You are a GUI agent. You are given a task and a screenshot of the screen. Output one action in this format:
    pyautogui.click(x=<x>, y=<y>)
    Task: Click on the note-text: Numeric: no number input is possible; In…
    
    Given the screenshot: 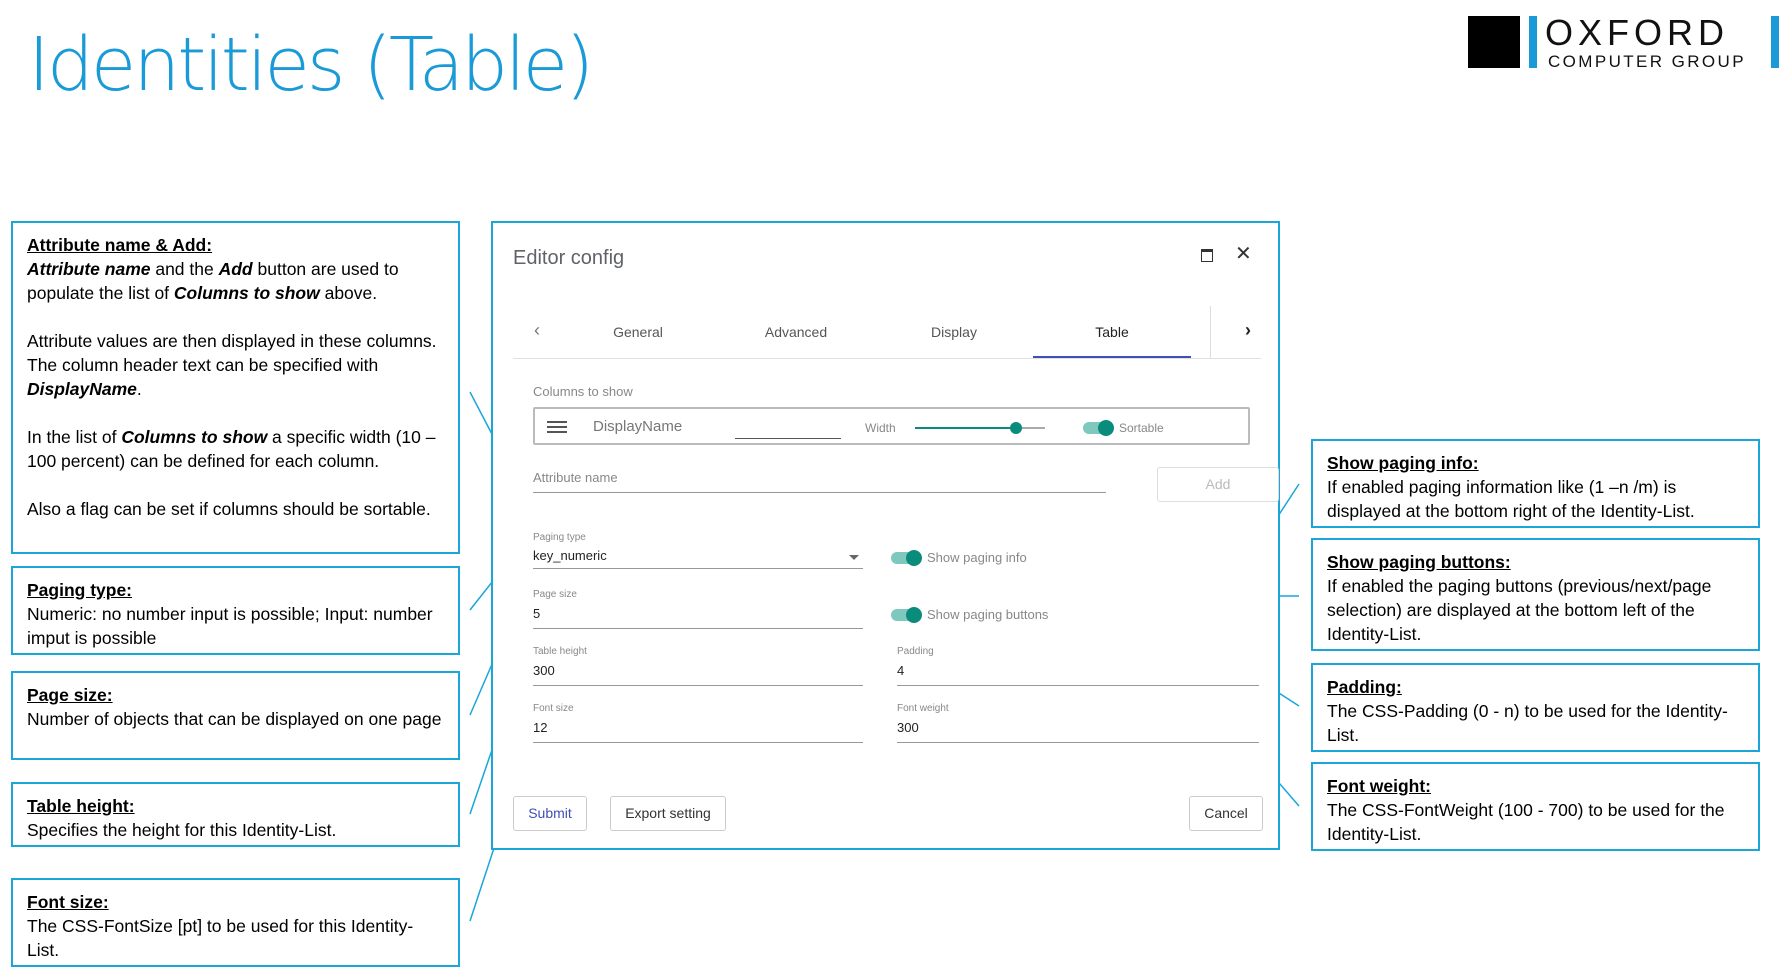 What is the action you would take?
    pyautogui.click(x=230, y=626)
    